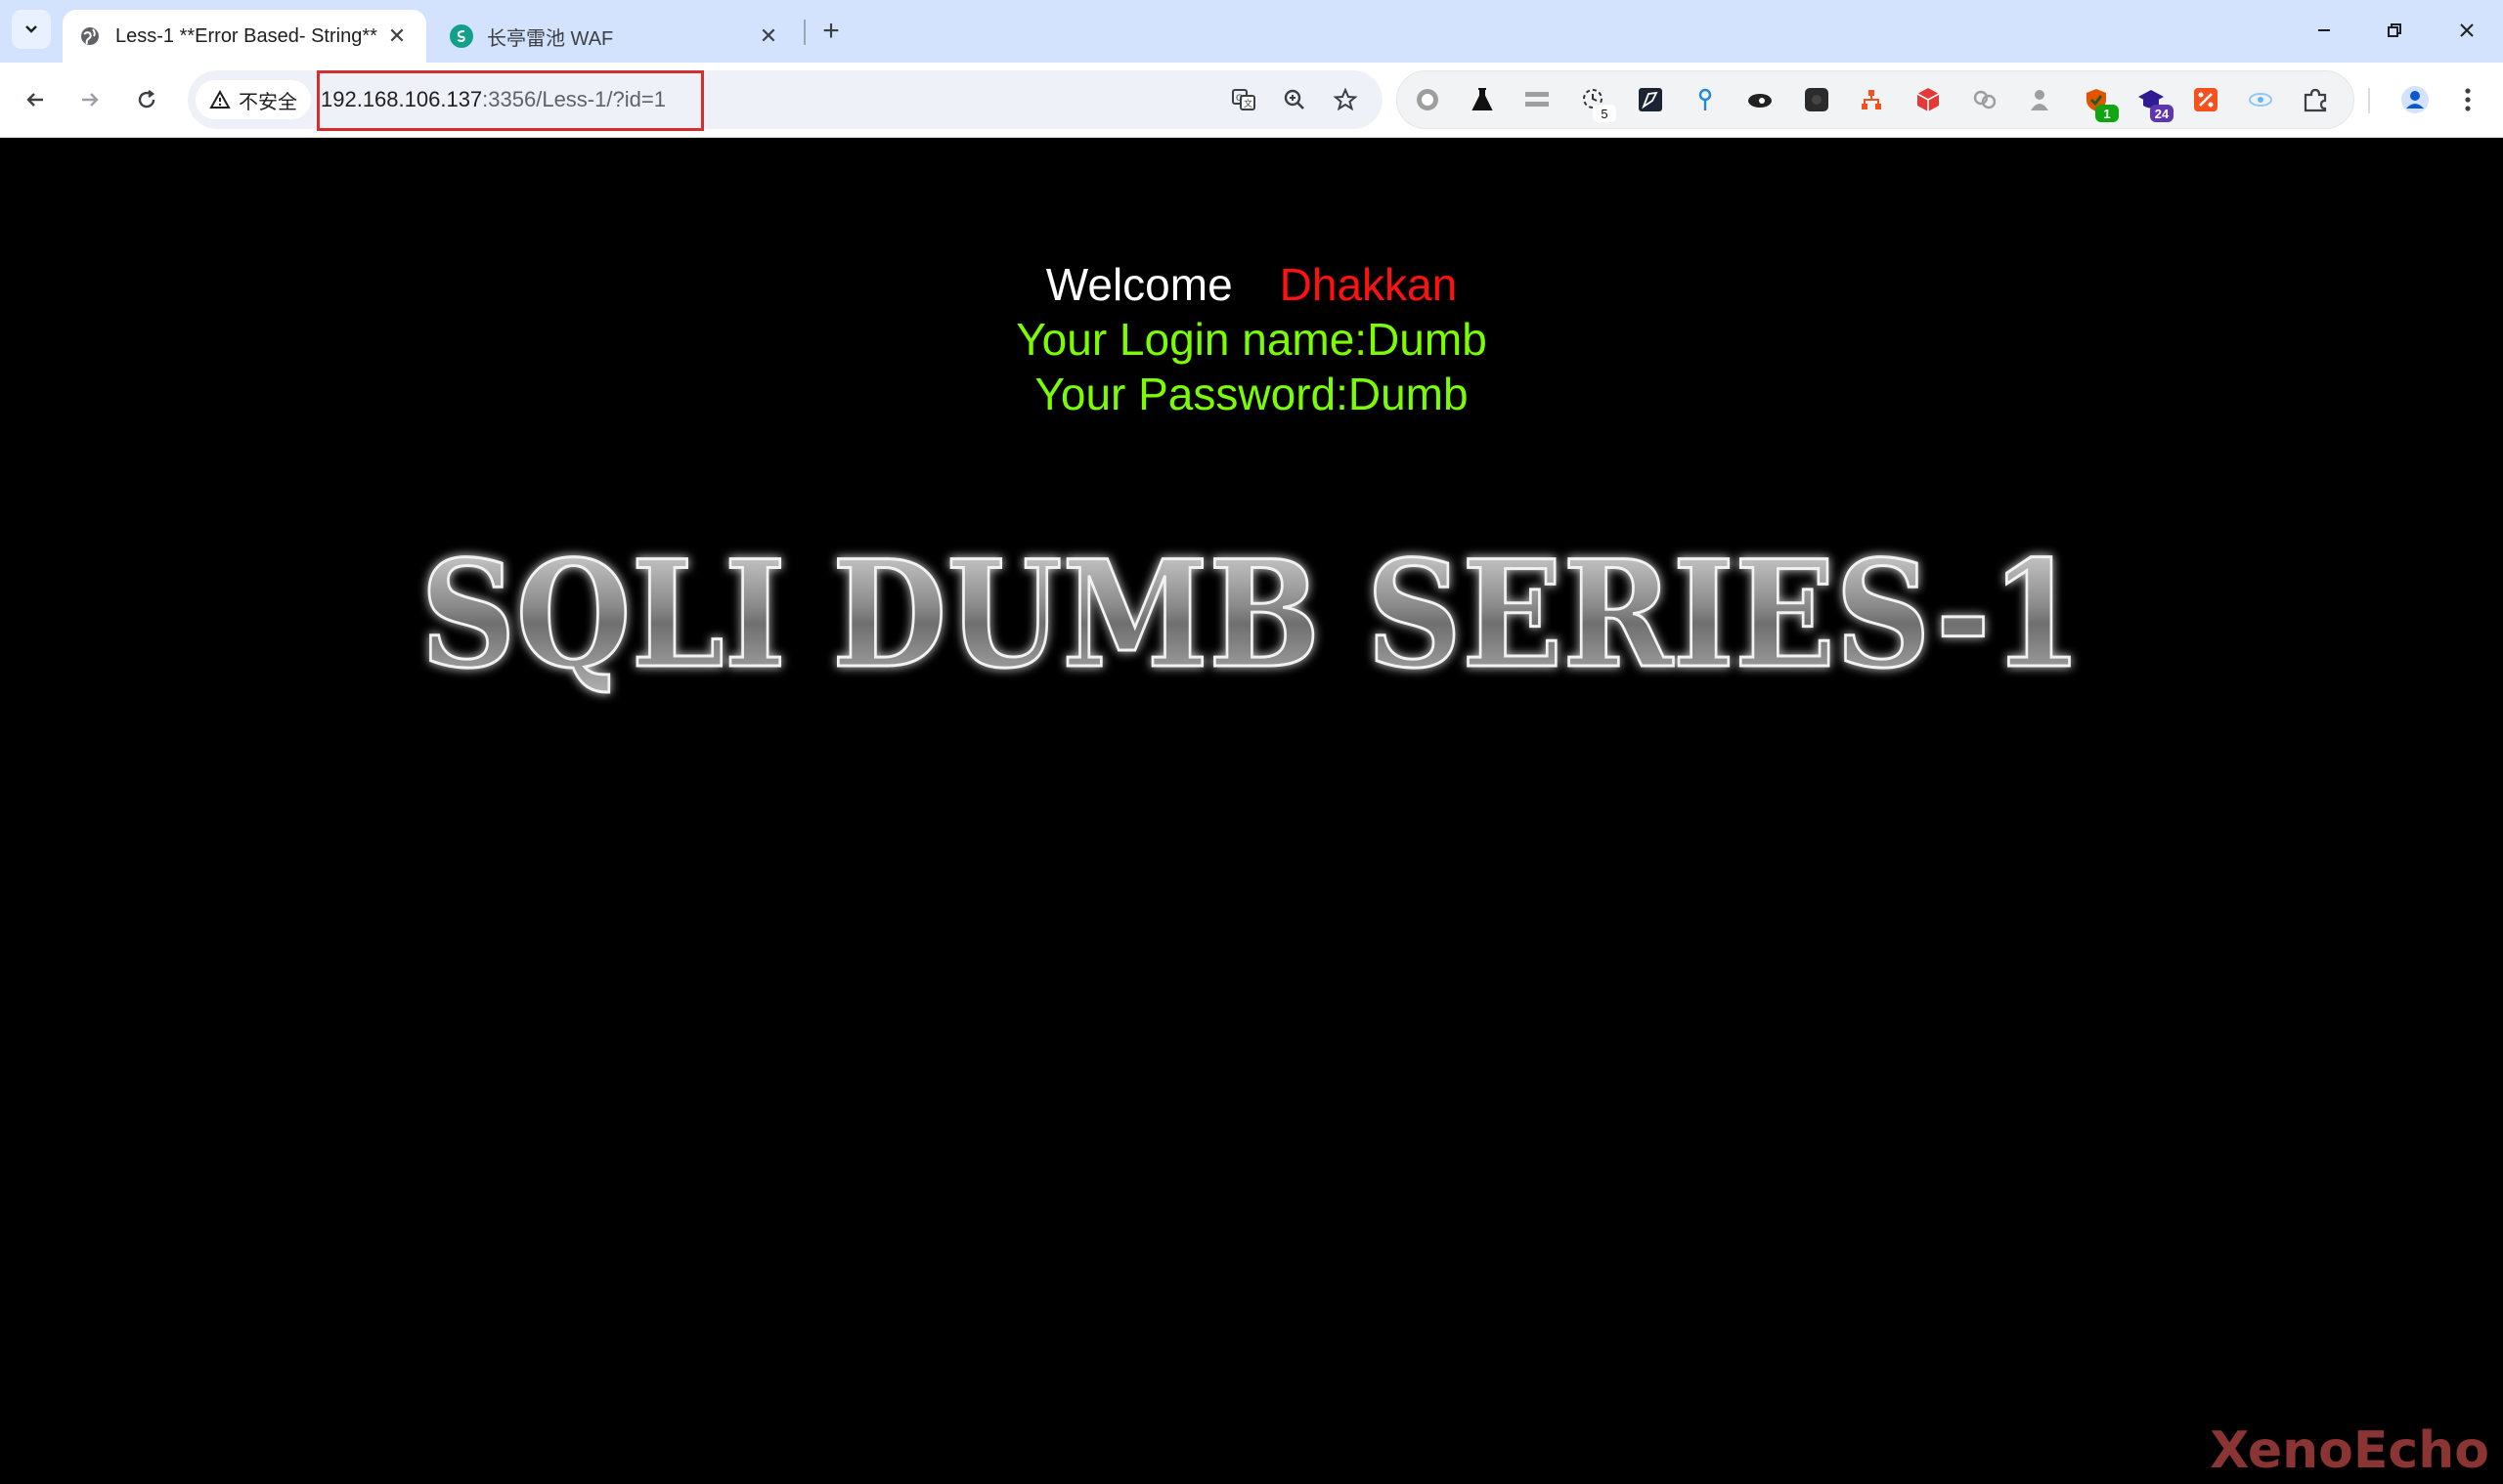 This screenshot has width=2503, height=1484. I want to click on ext-pin-button, so click(1705, 99).